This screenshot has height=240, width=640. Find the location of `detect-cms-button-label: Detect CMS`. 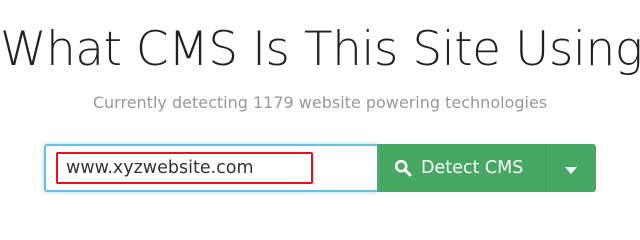

detect-cms-button-label: Detect CMS is located at coordinates (472, 168).